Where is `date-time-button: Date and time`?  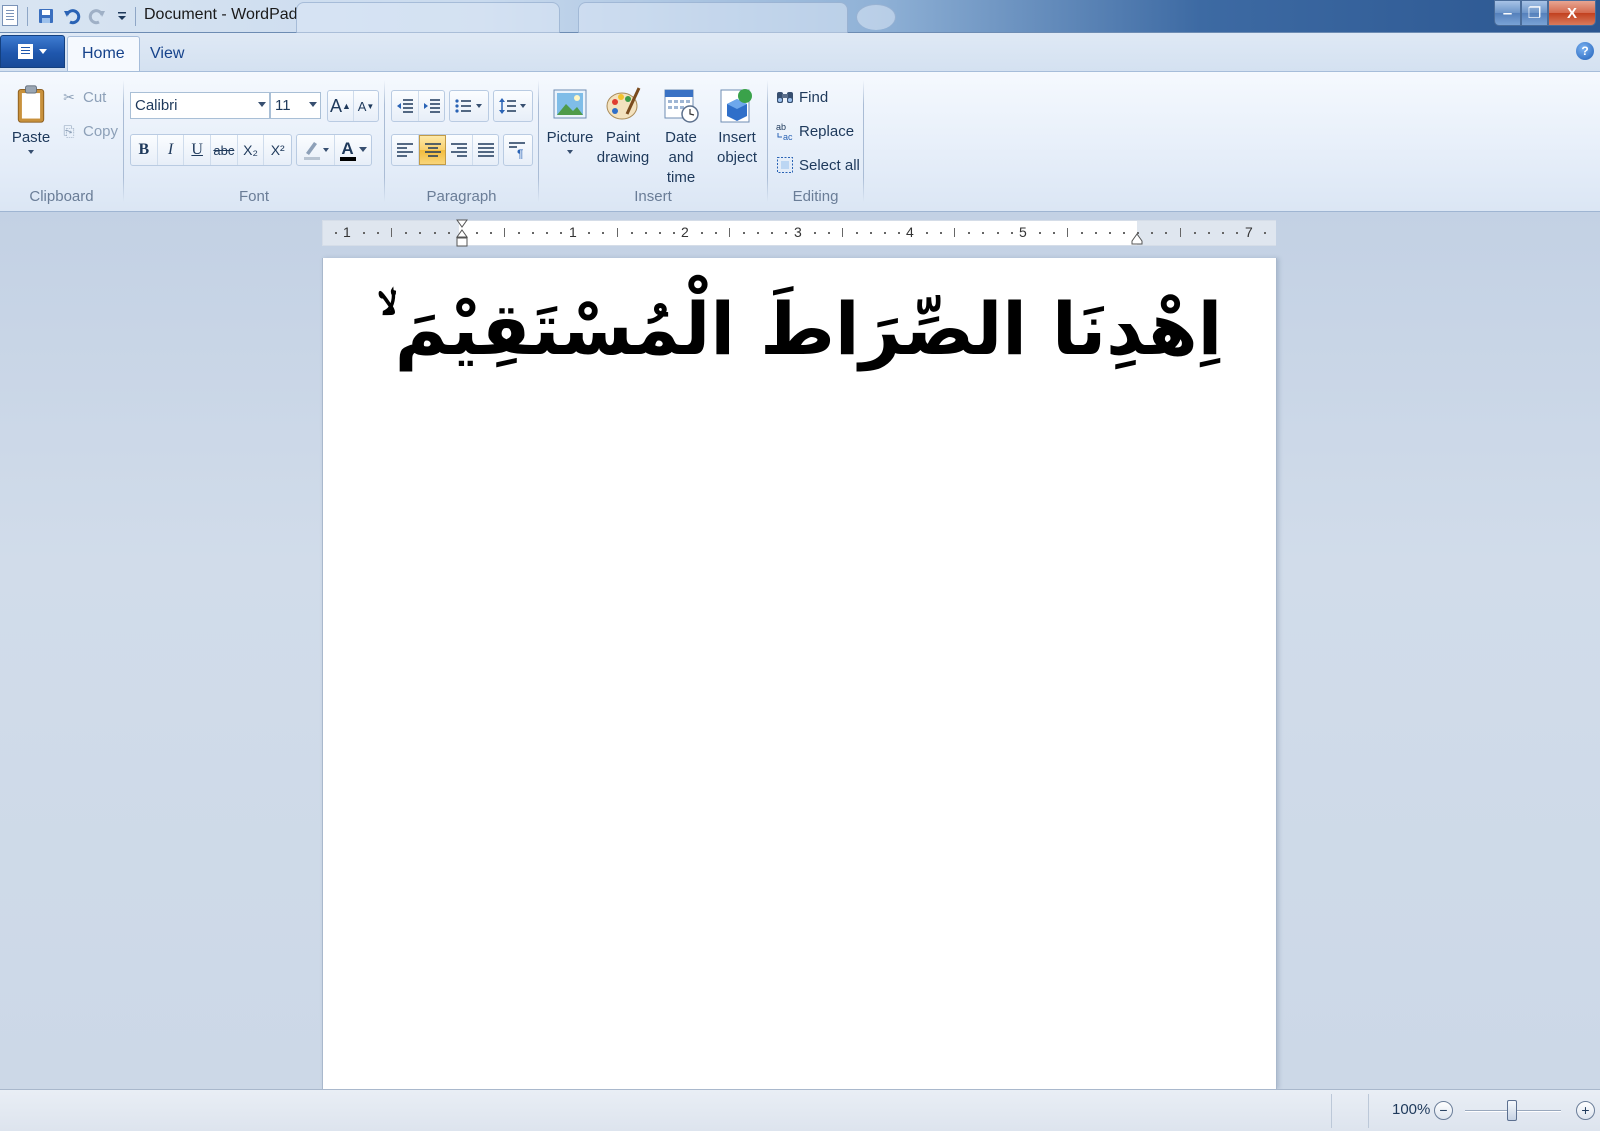
date-time-button: Date and time is located at coordinates (681, 136).